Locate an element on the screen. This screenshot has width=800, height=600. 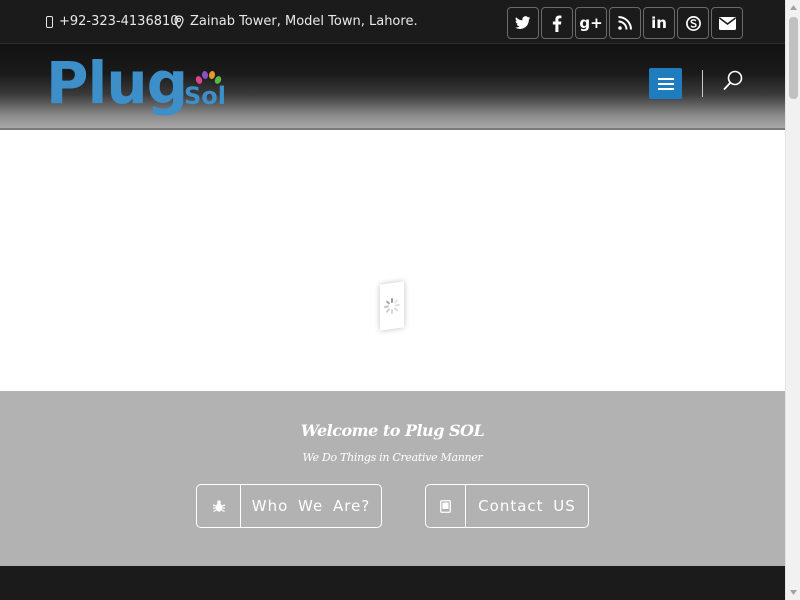
twitter-icon is located at coordinates (523, 22).